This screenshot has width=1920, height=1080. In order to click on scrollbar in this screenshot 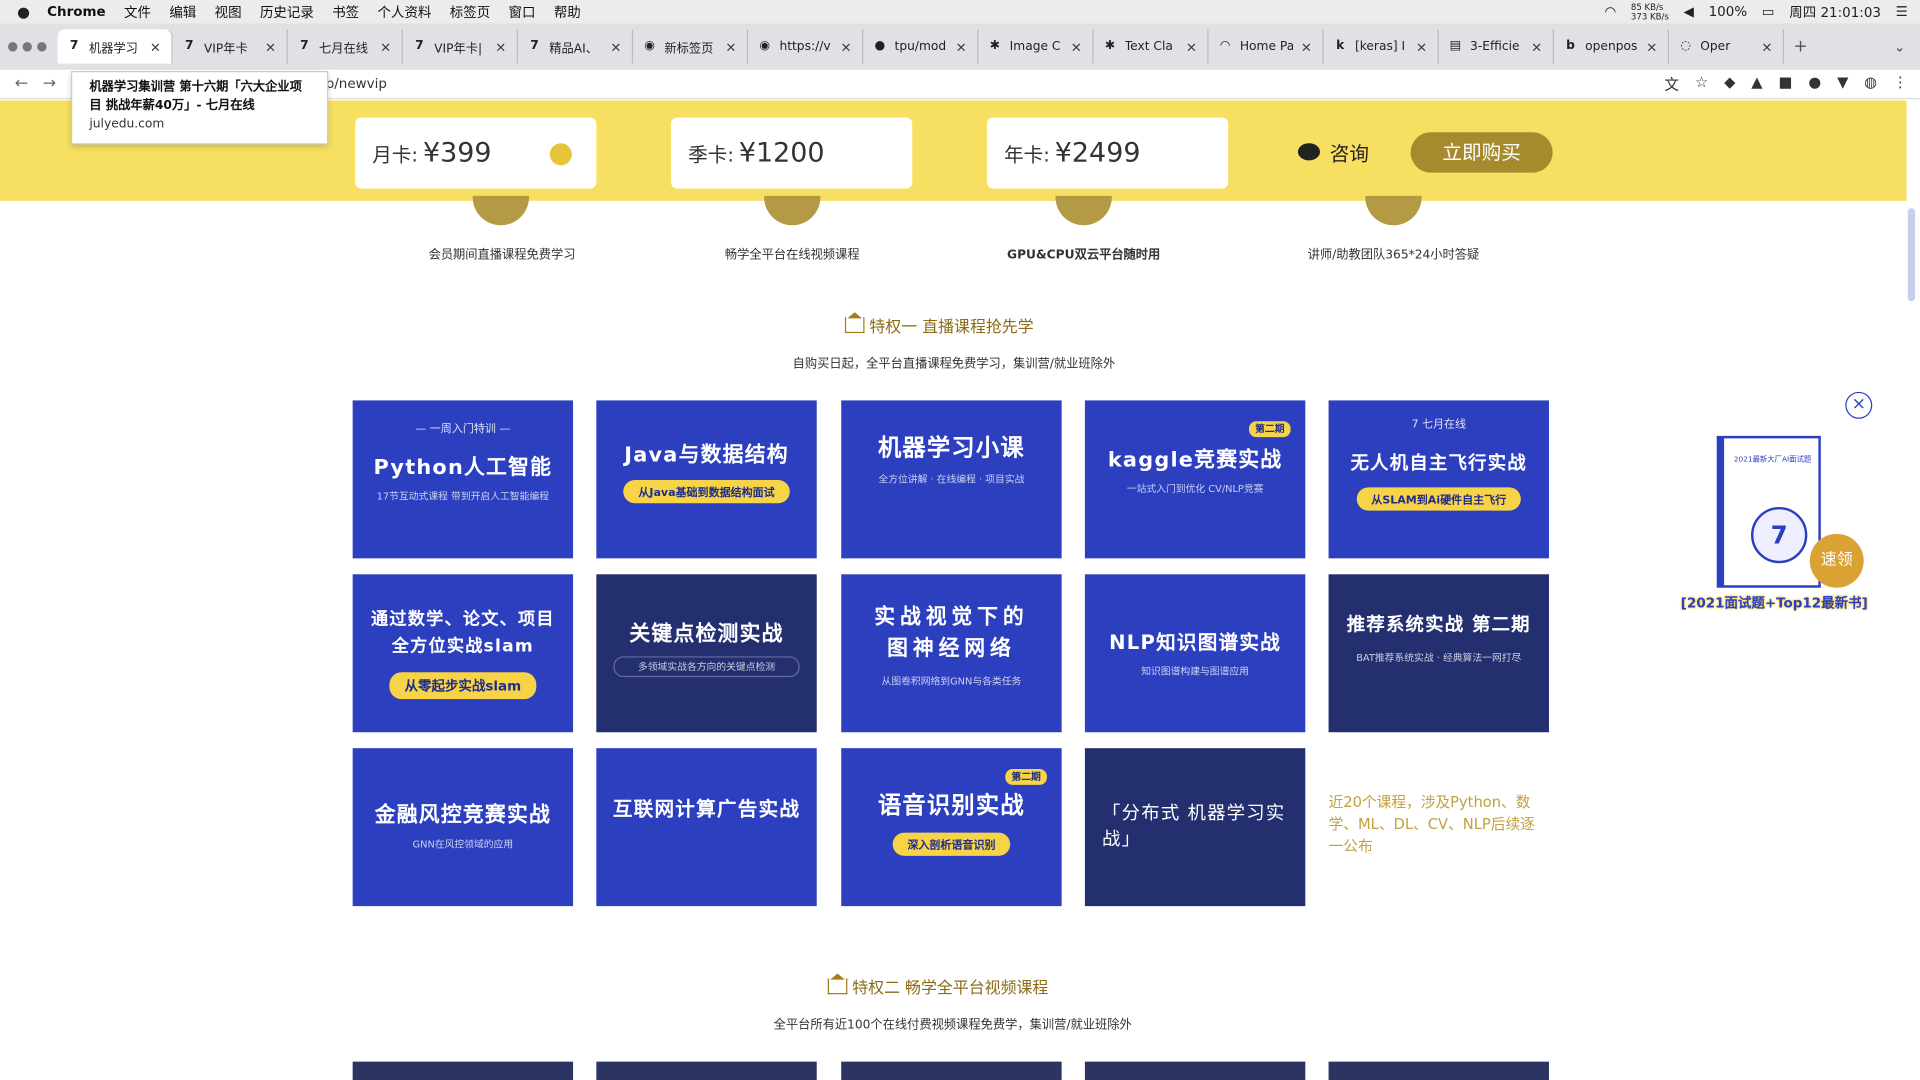, I will do `click(1911, 255)`.